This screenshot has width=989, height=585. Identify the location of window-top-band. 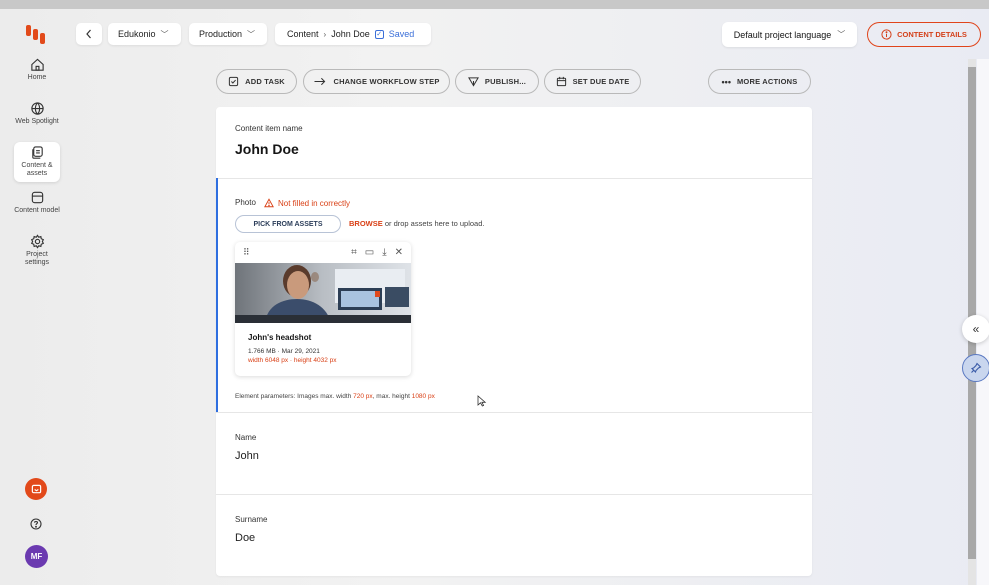
(494, 4).